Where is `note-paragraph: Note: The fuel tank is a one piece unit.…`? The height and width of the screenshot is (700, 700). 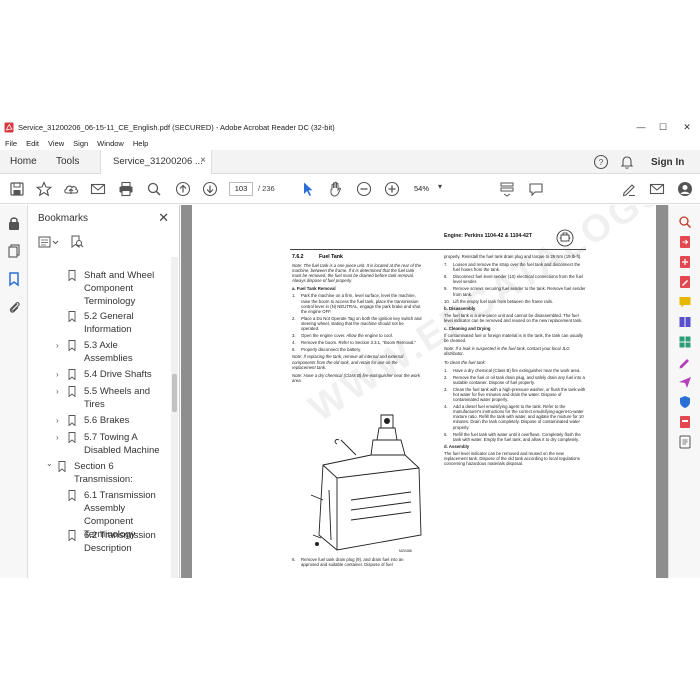
note-paragraph: Note: The fuel tank is a one piece unit.… is located at coordinates (356, 273).